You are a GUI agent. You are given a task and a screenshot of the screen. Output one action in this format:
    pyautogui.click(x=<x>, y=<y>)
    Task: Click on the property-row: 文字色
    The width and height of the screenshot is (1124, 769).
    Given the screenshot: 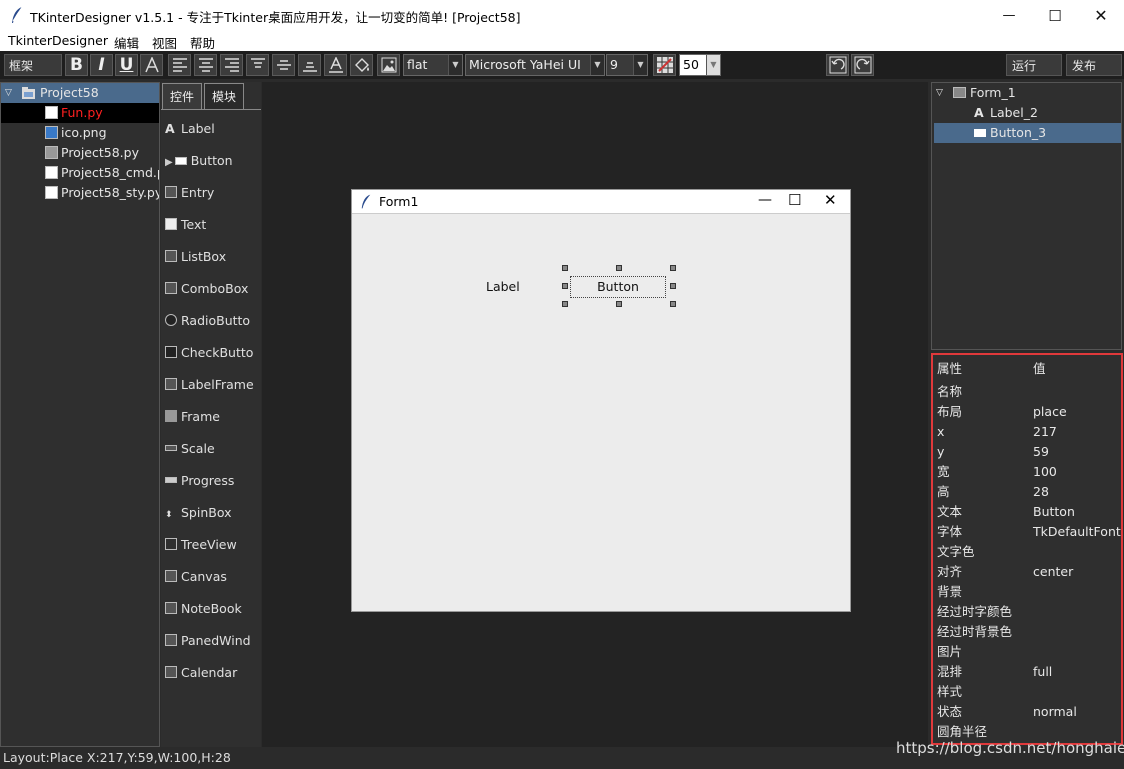 What is the action you would take?
    pyautogui.click(x=1029, y=552)
    